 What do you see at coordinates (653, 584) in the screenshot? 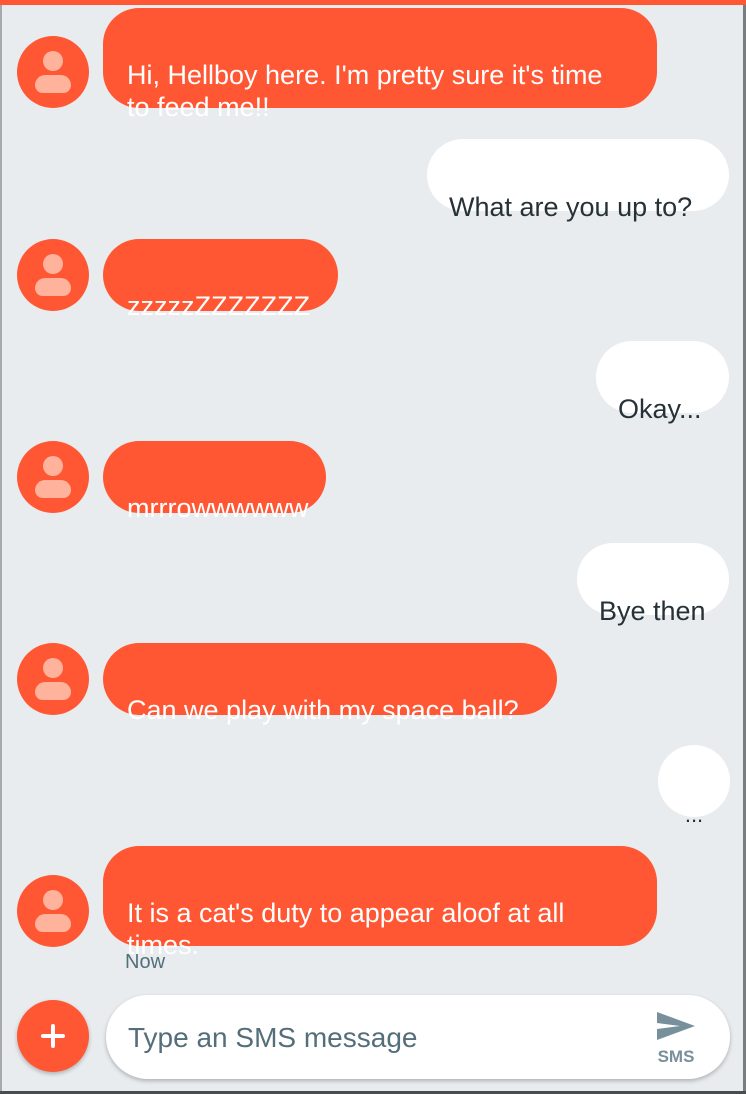
I see `outgoing-message-bubble: Bye then` at bounding box center [653, 584].